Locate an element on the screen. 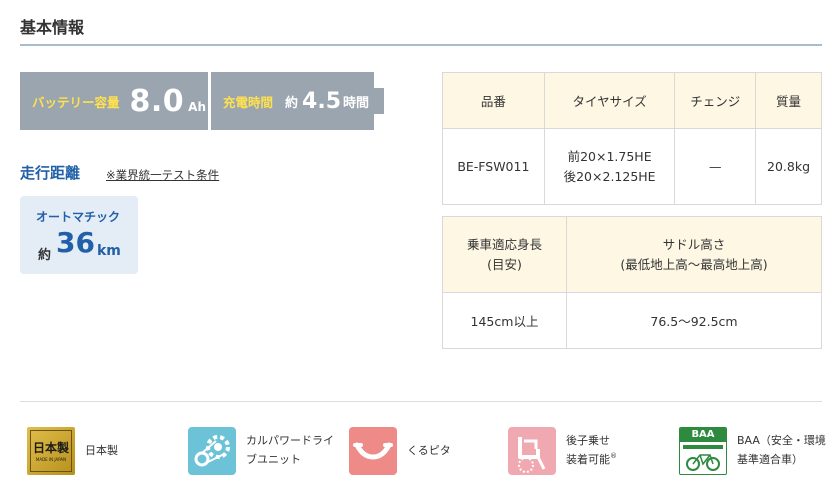 This screenshot has height=495, width=840. table-header-row: 乗車適応身長 (目安) サドル高さ (最低地上高〜最高地上高) is located at coordinates (632, 254).